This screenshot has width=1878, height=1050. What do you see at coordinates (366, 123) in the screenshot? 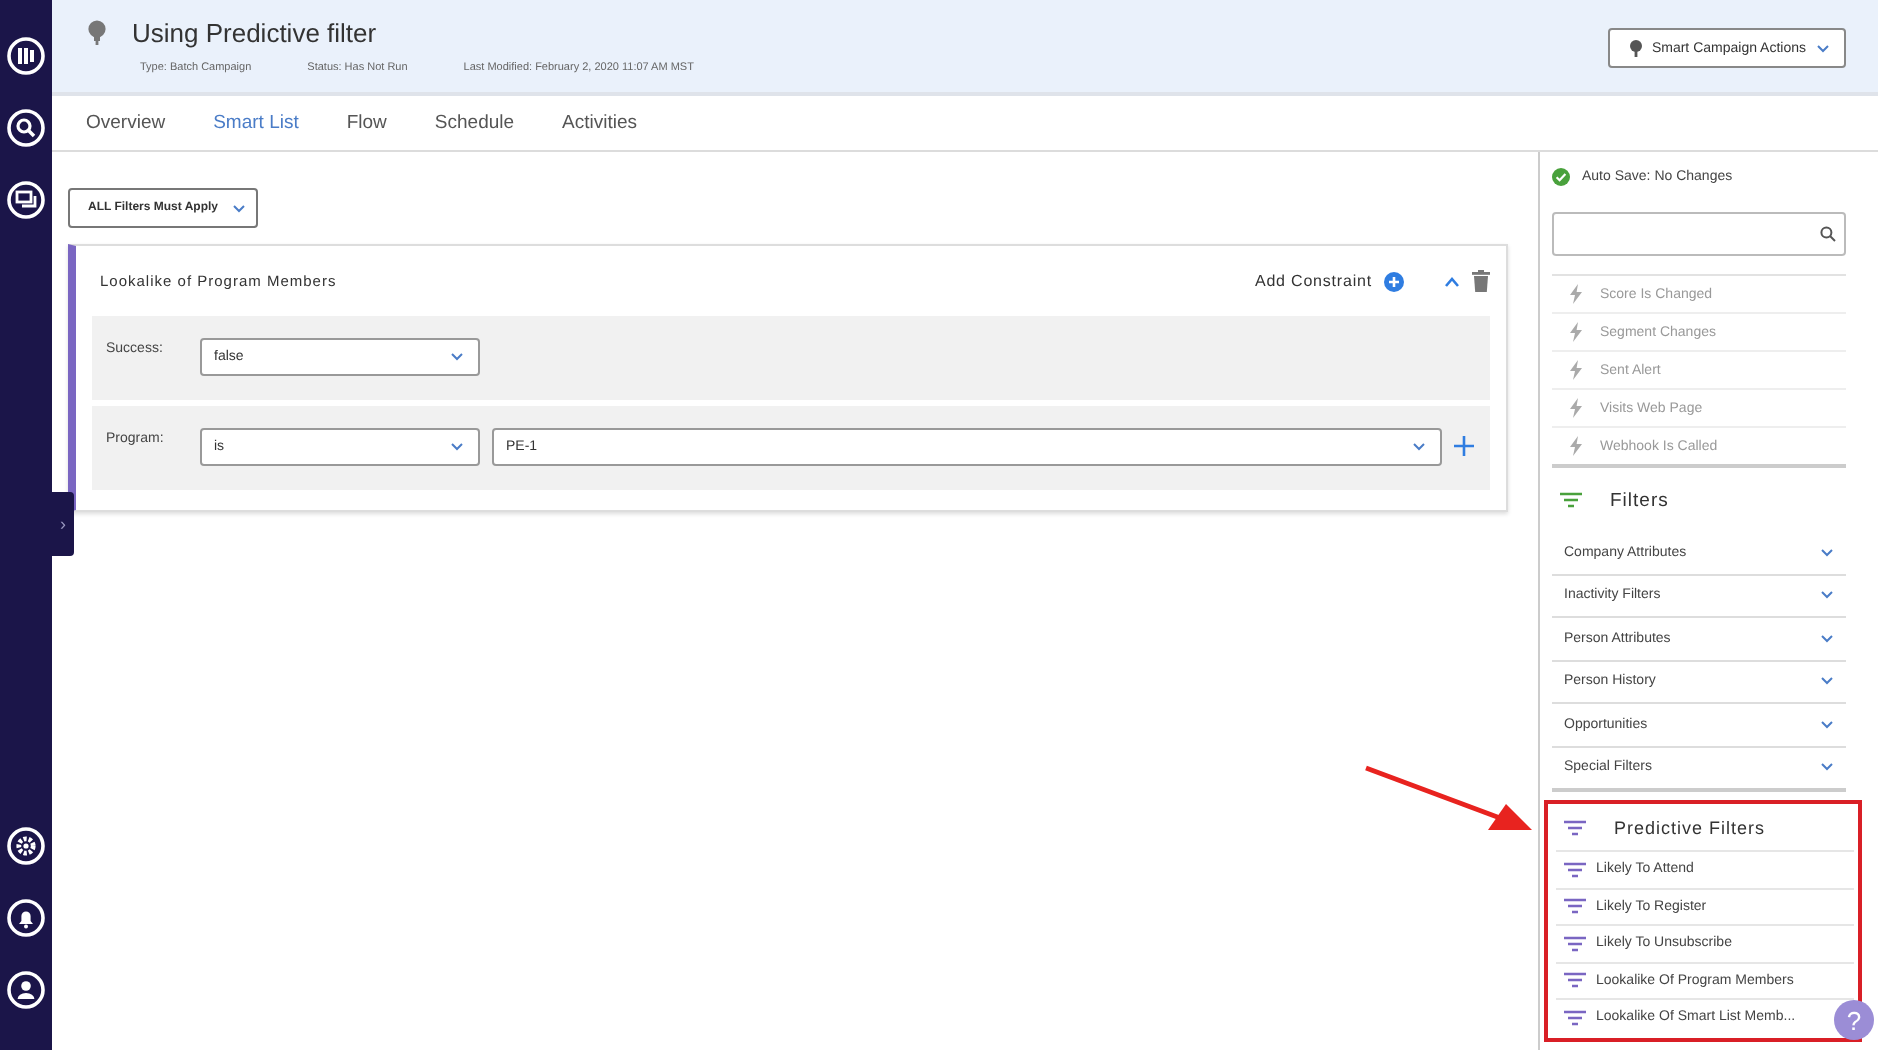
I see `tab: Flow` at bounding box center [366, 123].